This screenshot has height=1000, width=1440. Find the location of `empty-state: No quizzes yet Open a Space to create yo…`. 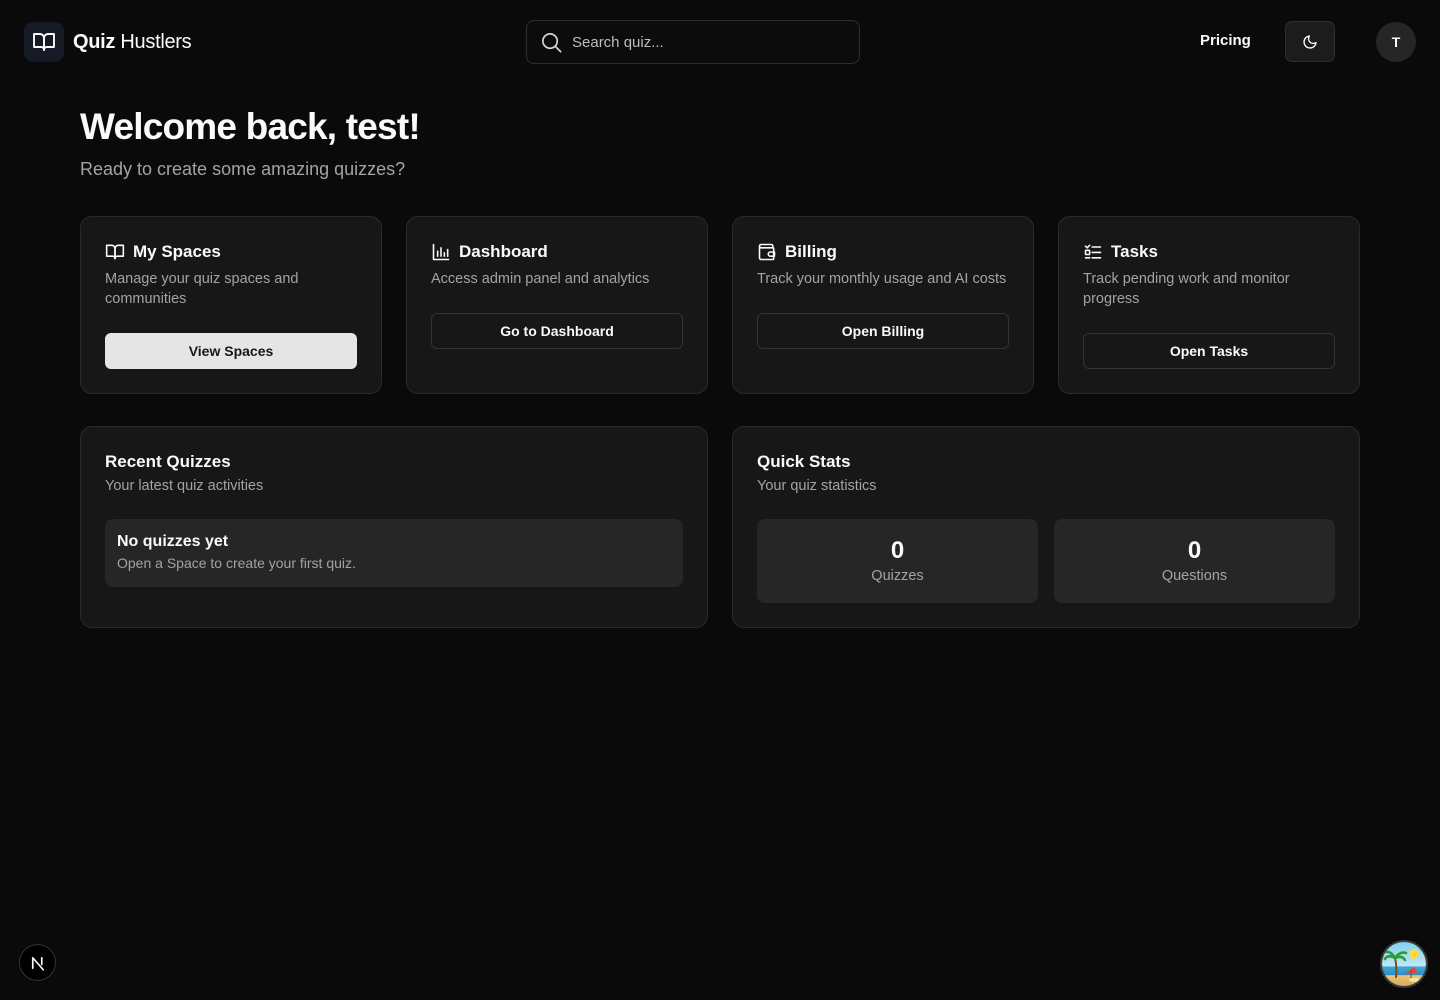

empty-state: No quizzes yet Open a Space to create yo… is located at coordinates (394, 553).